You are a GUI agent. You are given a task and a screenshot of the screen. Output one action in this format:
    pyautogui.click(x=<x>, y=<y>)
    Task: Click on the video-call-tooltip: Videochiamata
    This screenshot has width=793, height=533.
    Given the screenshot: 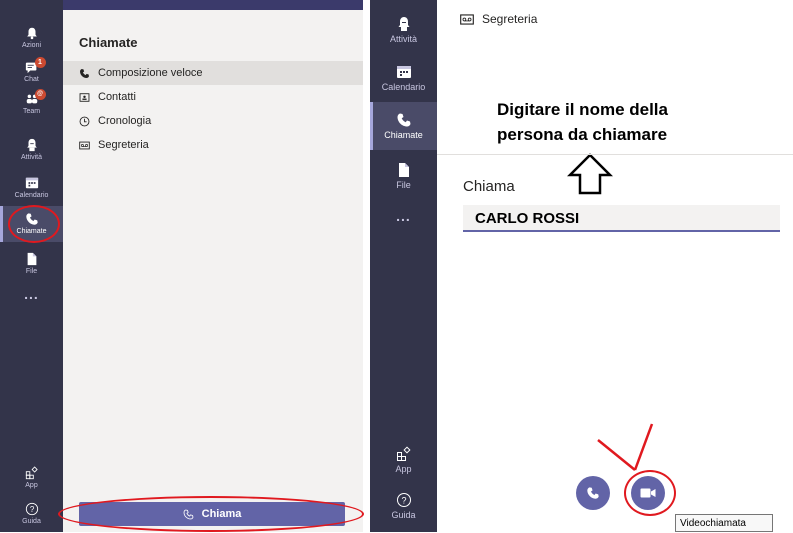 What is the action you would take?
    pyautogui.click(x=724, y=523)
    